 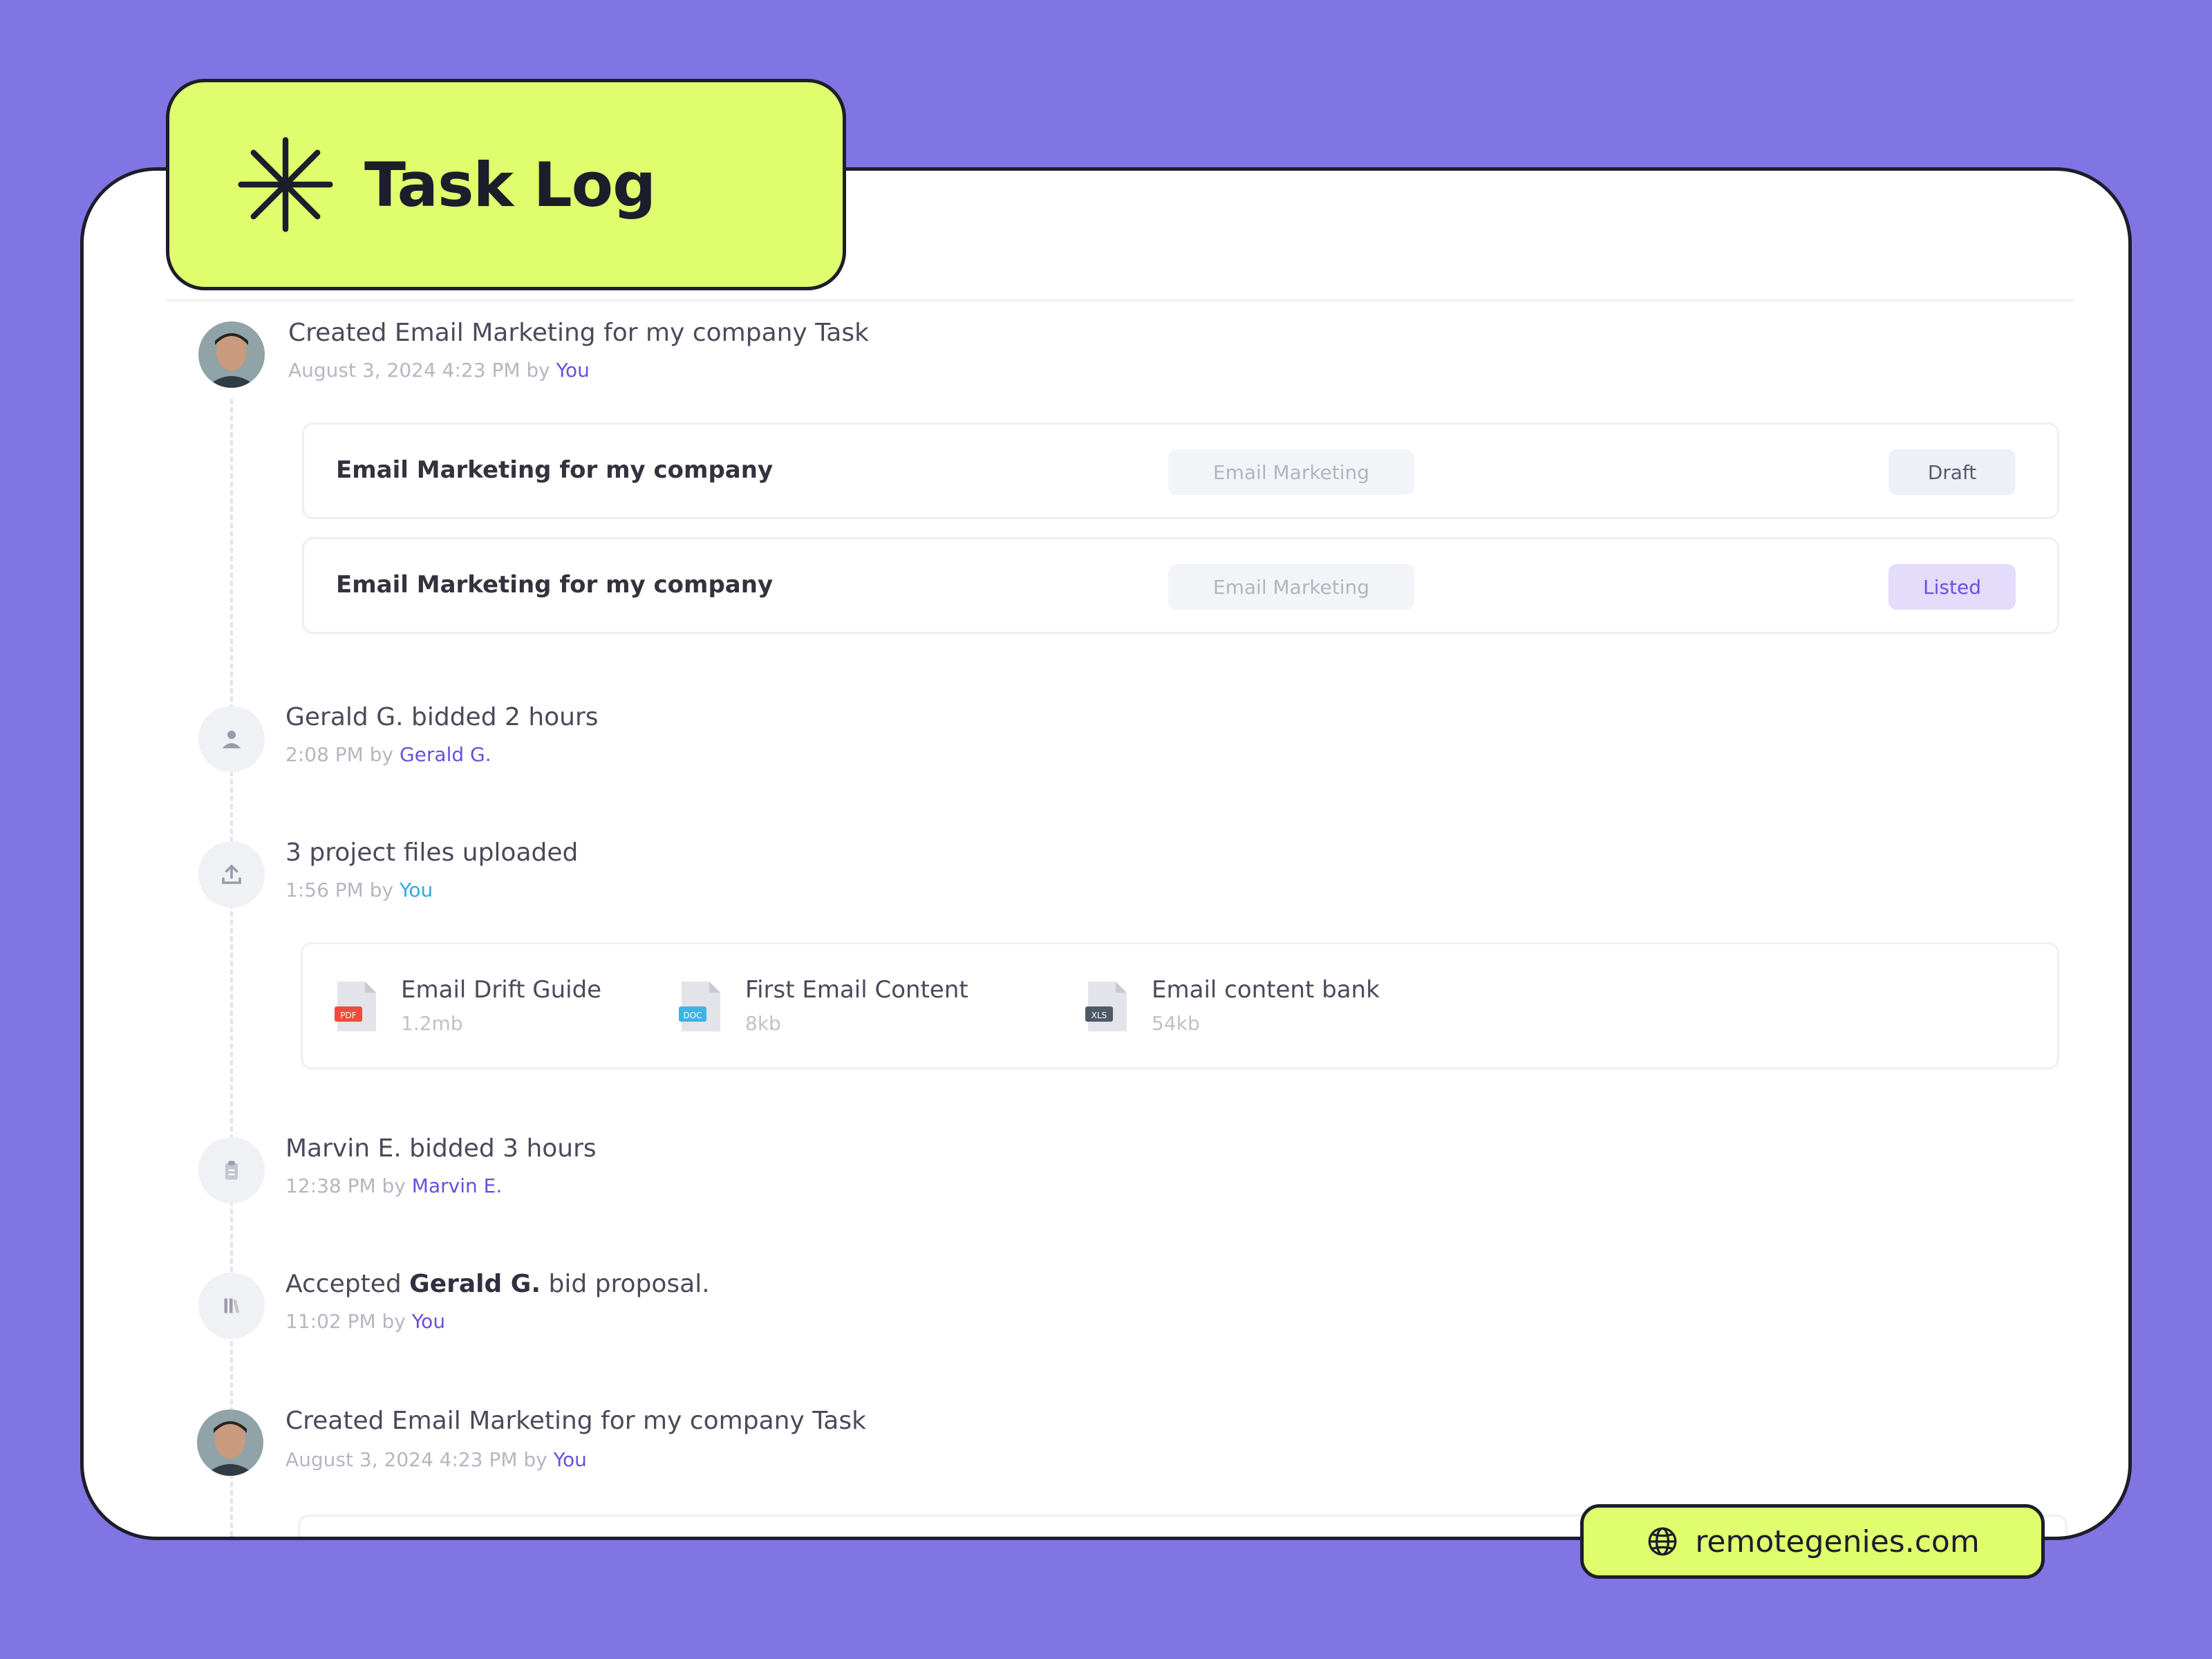 I want to click on entry-meta: 1:56 PM by You, so click(x=359, y=890).